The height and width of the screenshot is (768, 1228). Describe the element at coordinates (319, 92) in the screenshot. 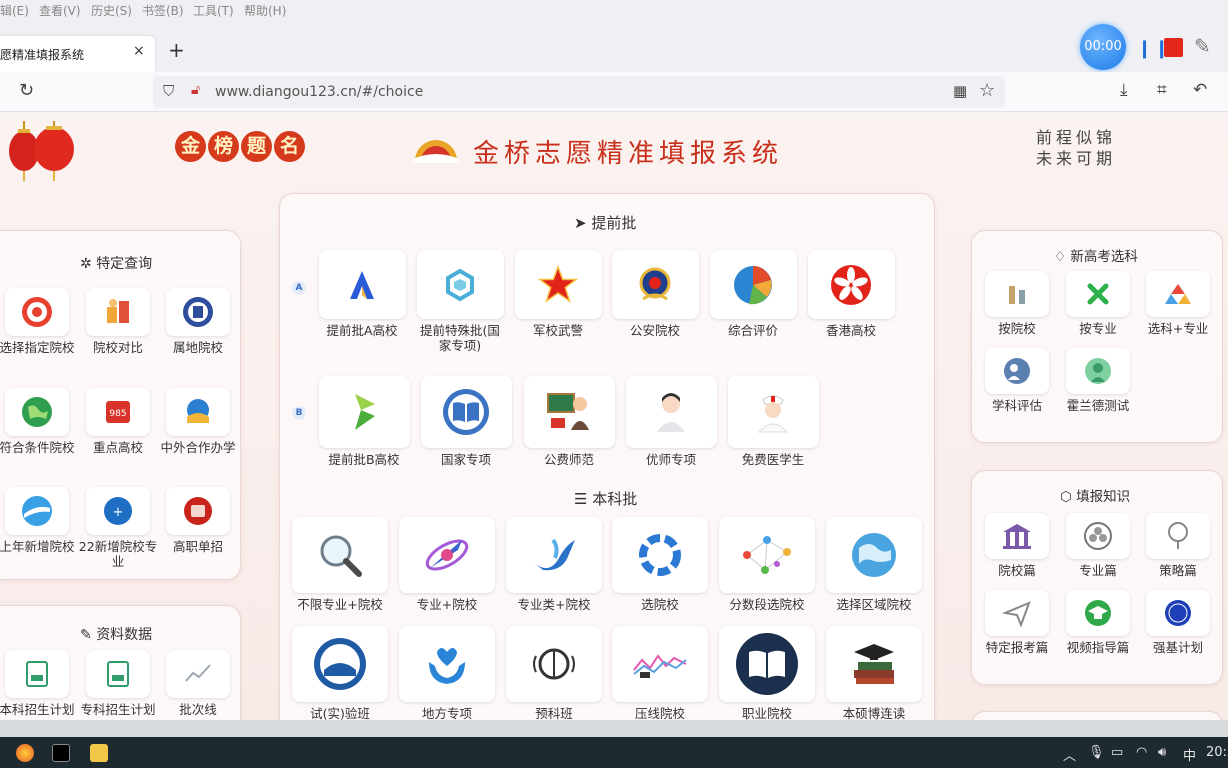

I see `url-text: www.diangou123.cn/#/choice` at that location.